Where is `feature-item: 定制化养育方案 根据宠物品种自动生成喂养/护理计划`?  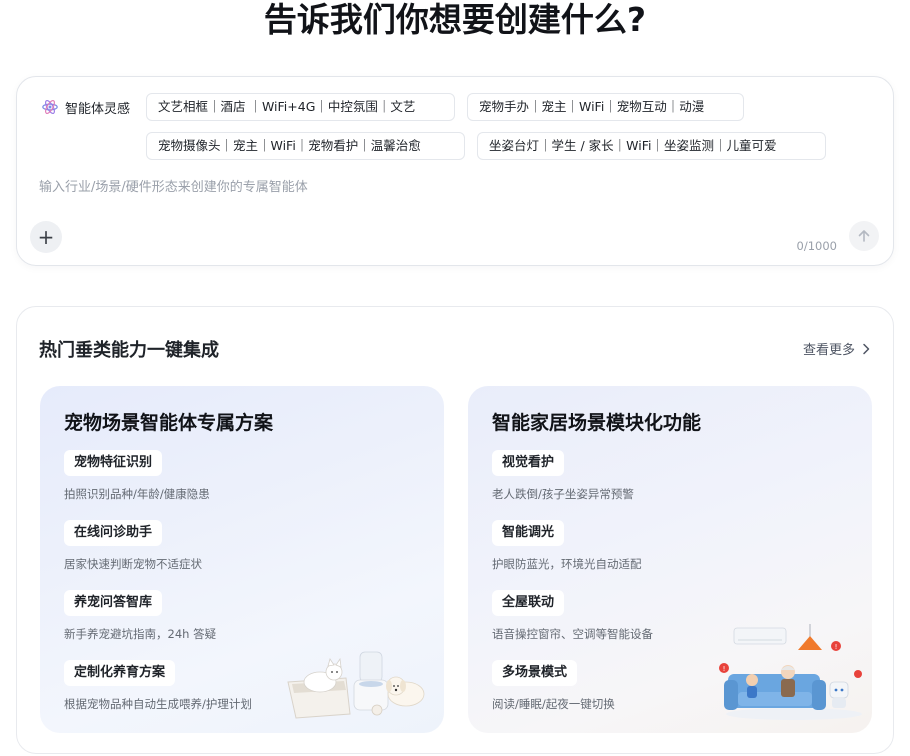 feature-item: 定制化养育方案 根据宠物品种自动生成喂养/护理计划 is located at coordinates (158, 686).